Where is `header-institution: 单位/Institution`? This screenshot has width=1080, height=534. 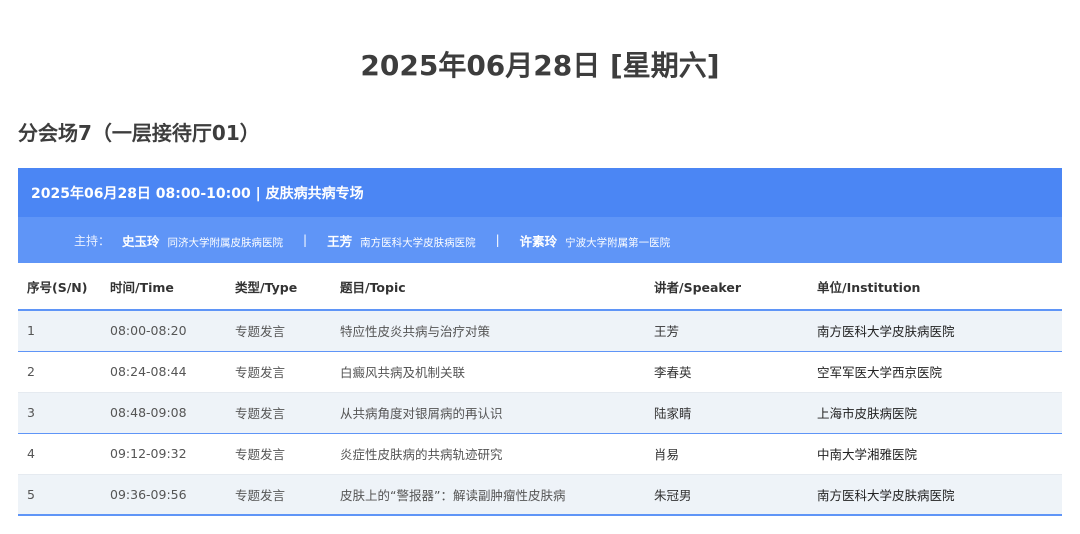
header-institution: 单位/Institution is located at coordinates (935, 287).